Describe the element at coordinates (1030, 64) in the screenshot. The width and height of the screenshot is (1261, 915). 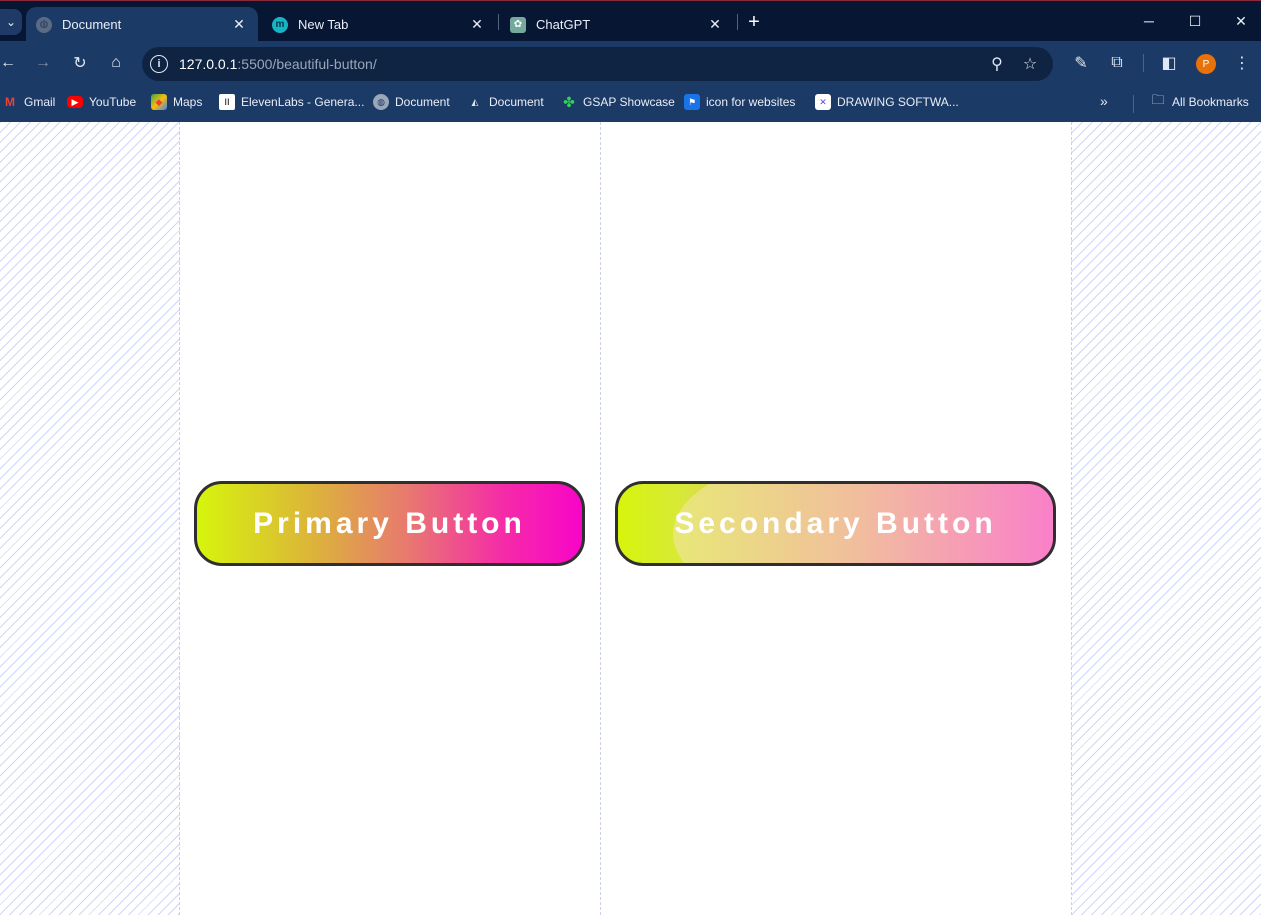
I see `bookmark-star-icon: ☆` at that location.